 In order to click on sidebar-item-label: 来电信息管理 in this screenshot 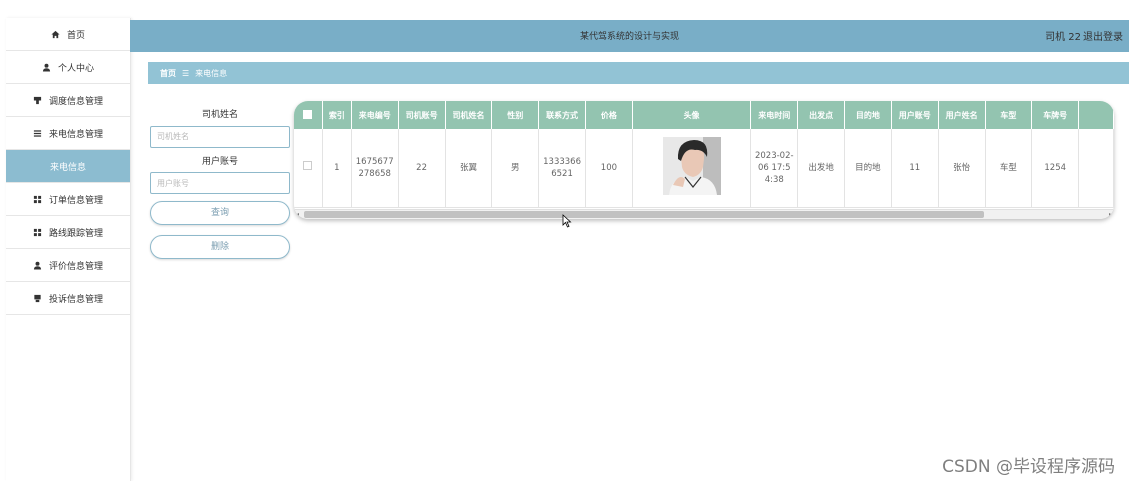, I will do `click(75, 134)`.